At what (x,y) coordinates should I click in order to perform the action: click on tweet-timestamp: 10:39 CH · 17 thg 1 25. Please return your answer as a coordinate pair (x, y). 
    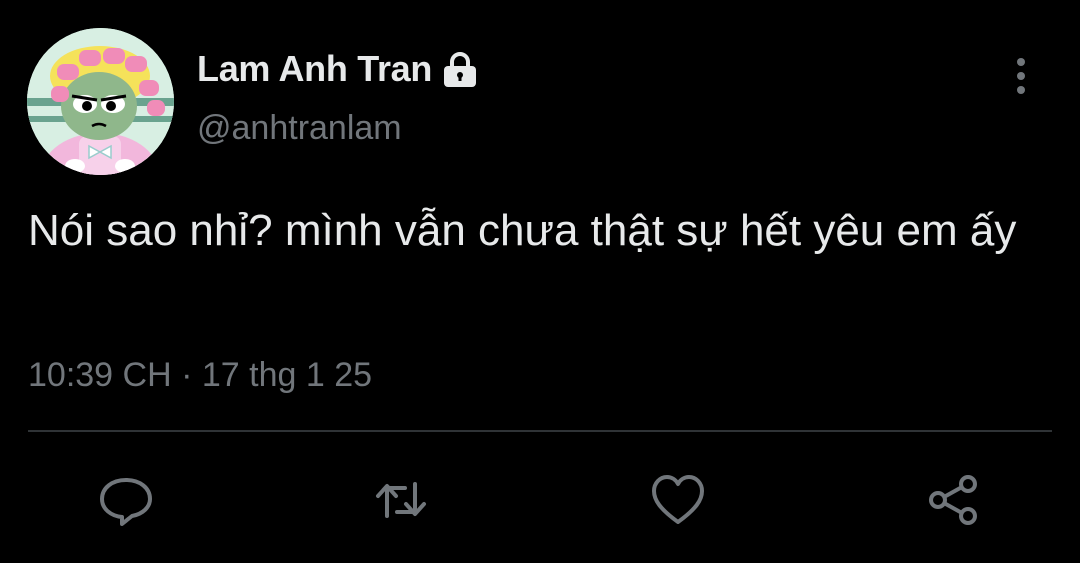
    Looking at the image, I should click on (200, 375).